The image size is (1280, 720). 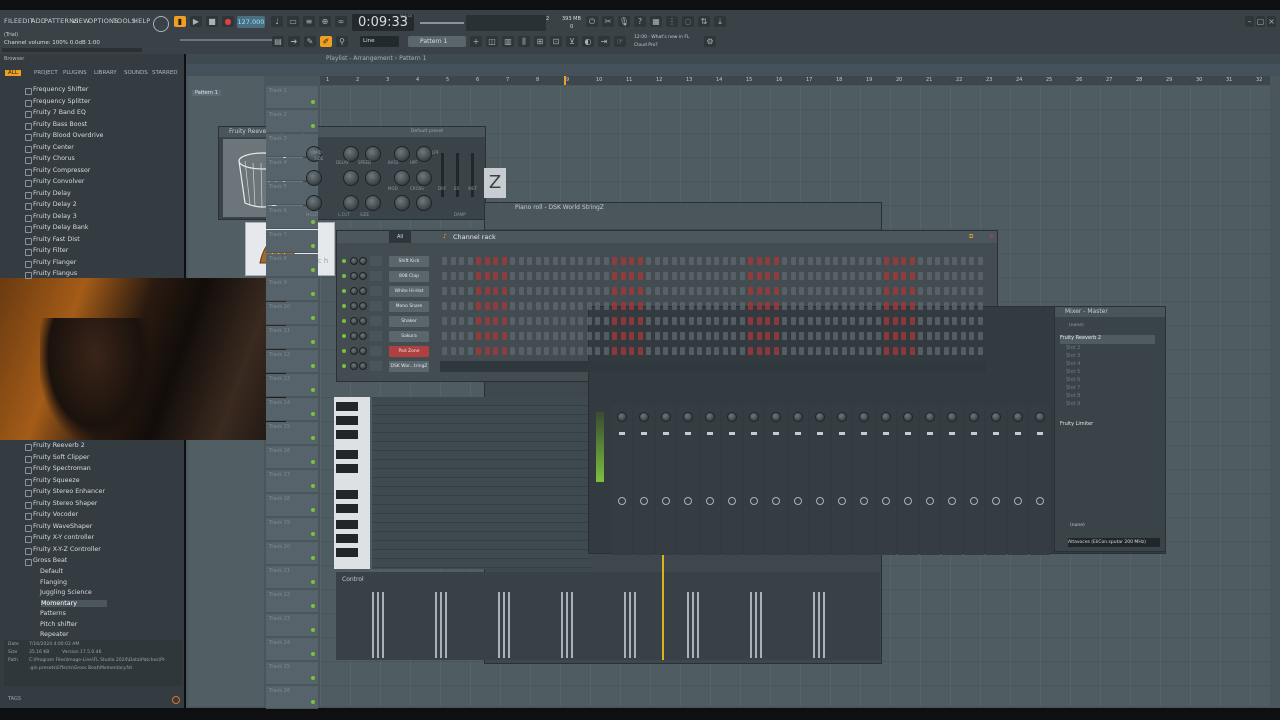 What do you see at coordinates (292, 265) in the screenshot?
I see `track-header: Track 8` at bounding box center [292, 265].